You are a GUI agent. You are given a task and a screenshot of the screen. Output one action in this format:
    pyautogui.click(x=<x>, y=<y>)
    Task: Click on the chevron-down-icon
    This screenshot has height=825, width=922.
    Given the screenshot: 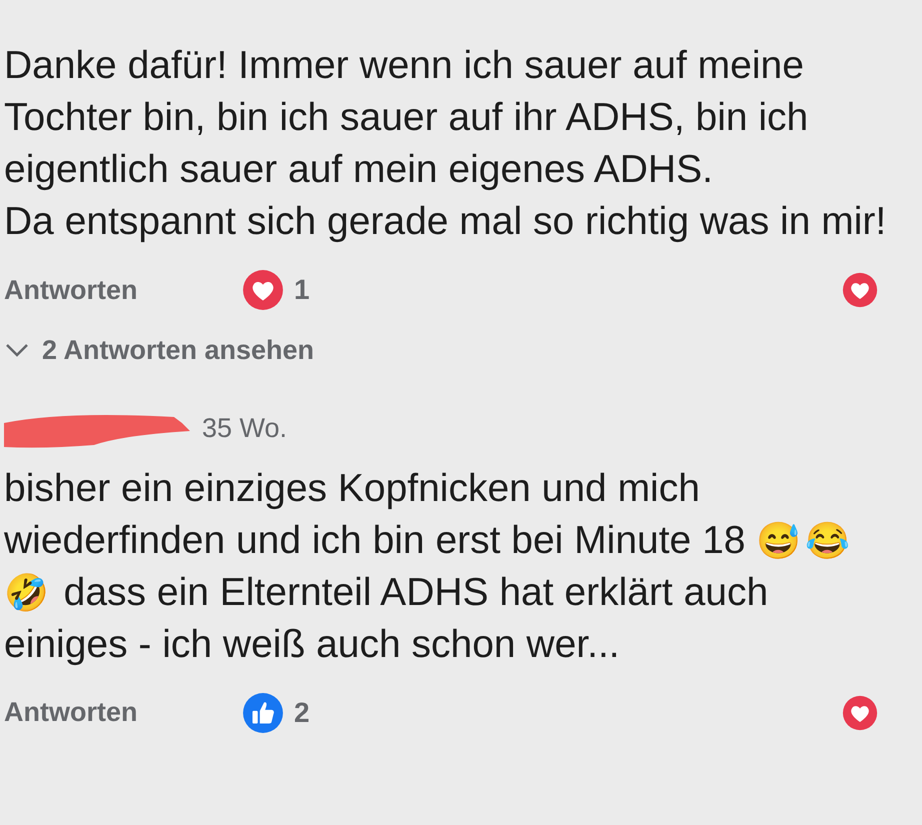 What is the action you would take?
    pyautogui.click(x=17, y=350)
    